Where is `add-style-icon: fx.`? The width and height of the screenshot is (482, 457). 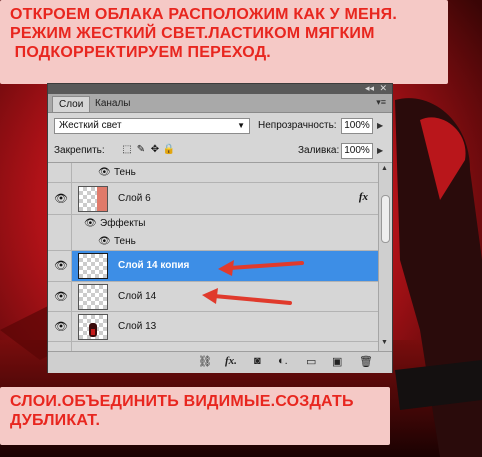 add-style-icon: fx. is located at coordinates (231, 361).